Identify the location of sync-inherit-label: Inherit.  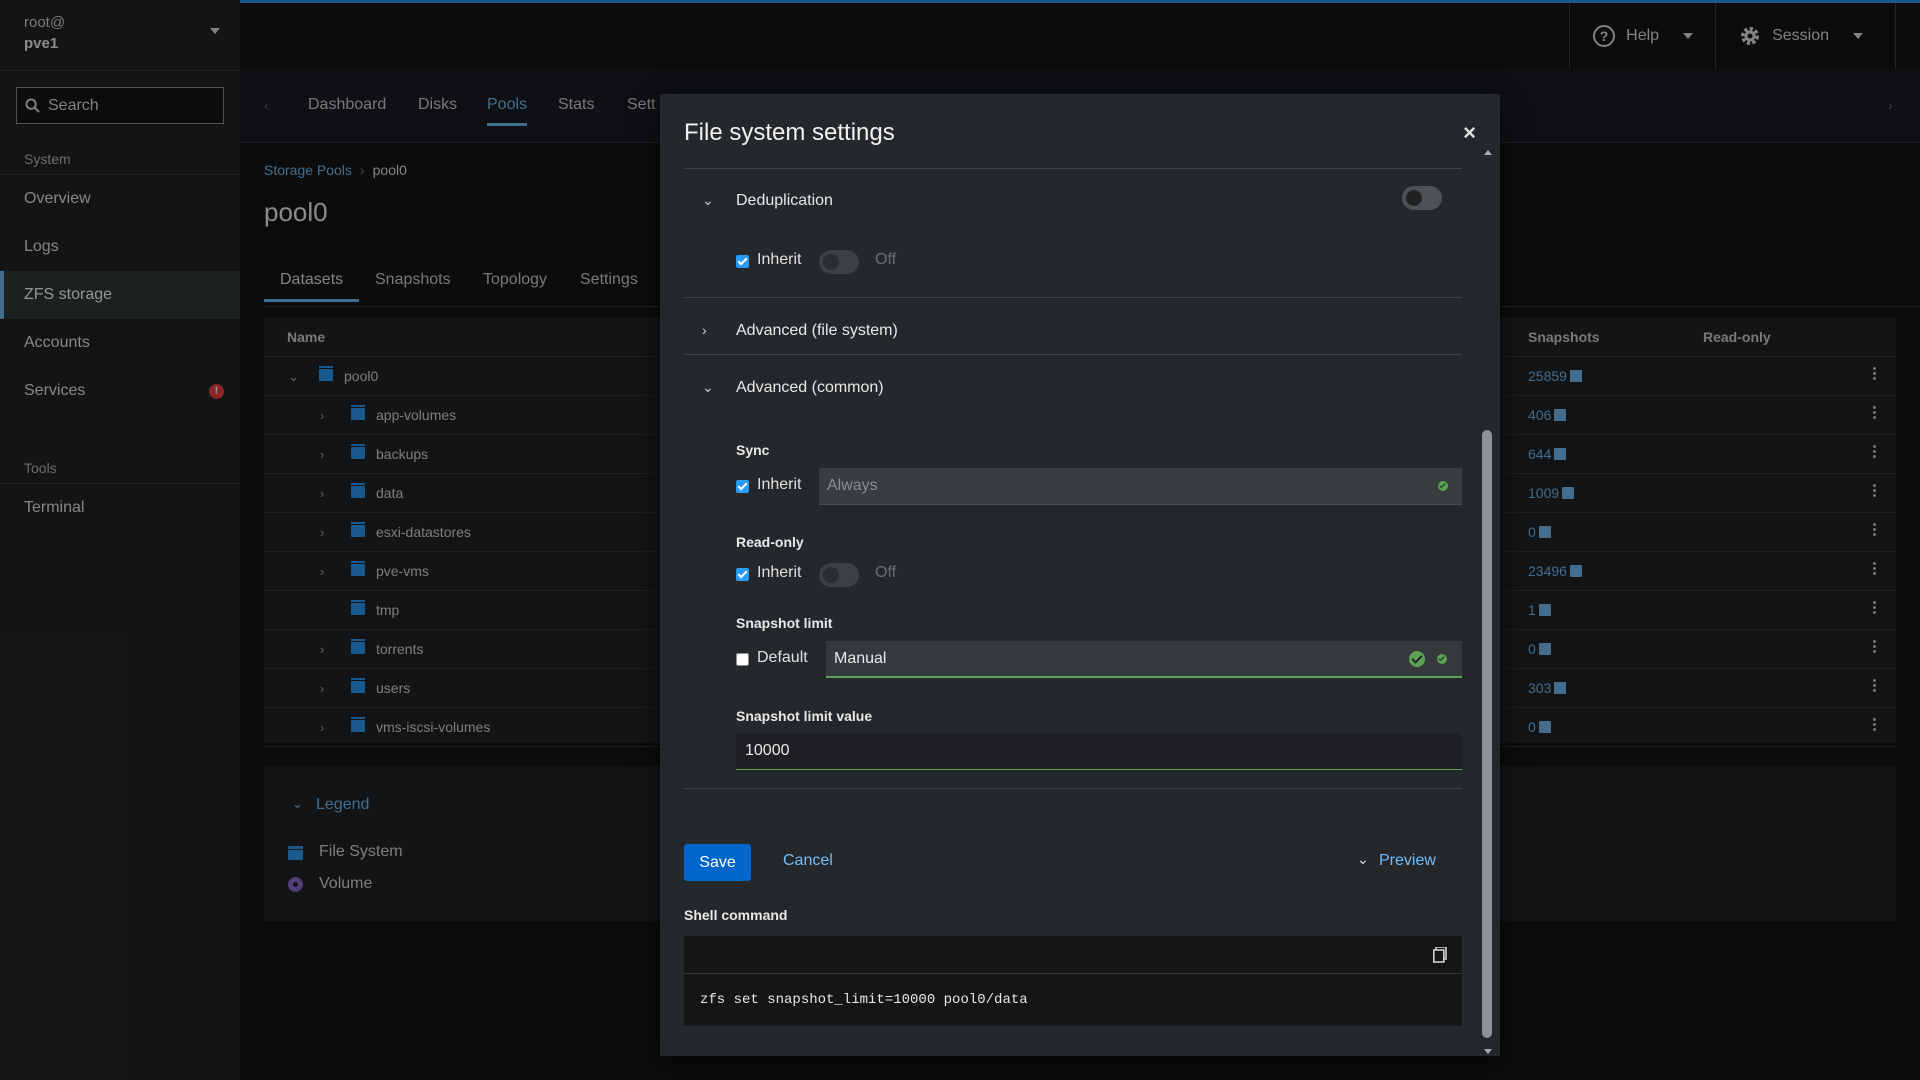
(779, 484).